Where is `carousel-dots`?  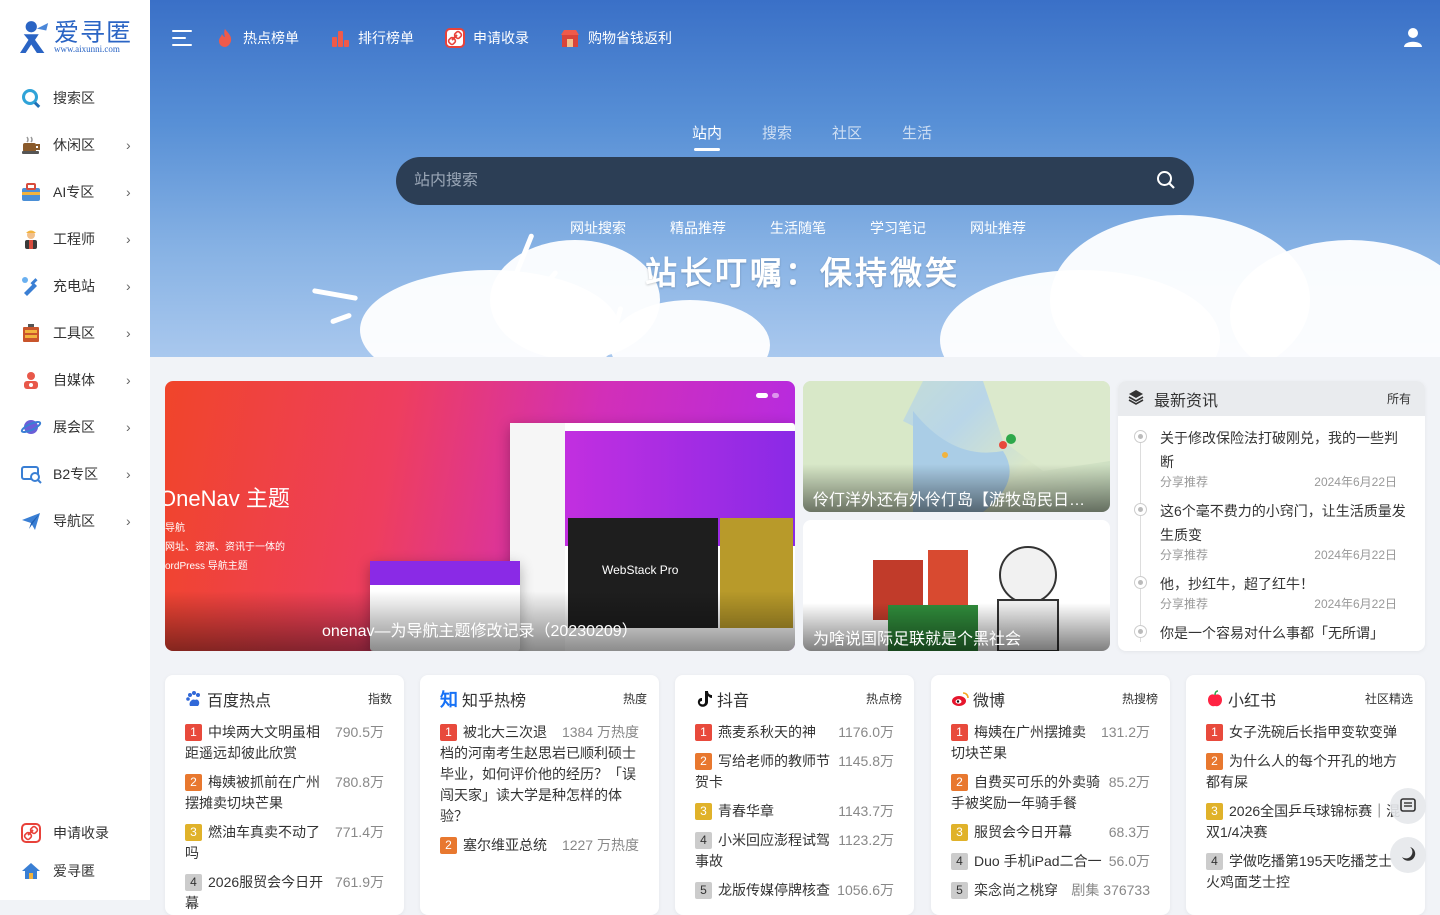 carousel-dots is located at coordinates (767, 395).